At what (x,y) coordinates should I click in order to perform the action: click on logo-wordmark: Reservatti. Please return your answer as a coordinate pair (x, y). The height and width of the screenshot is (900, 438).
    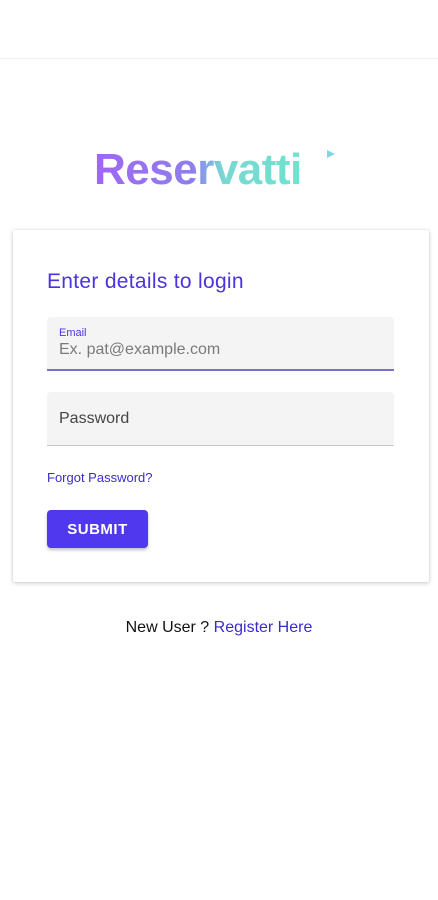
    Looking at the image, I should click on (214, 169).